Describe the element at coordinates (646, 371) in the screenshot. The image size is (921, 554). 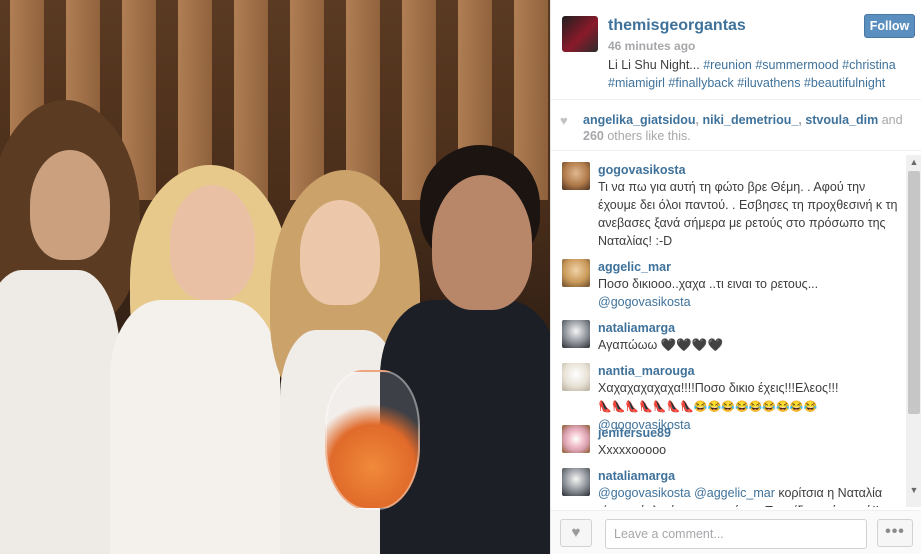
I see `comment-username: nantia_marouga` at that location.